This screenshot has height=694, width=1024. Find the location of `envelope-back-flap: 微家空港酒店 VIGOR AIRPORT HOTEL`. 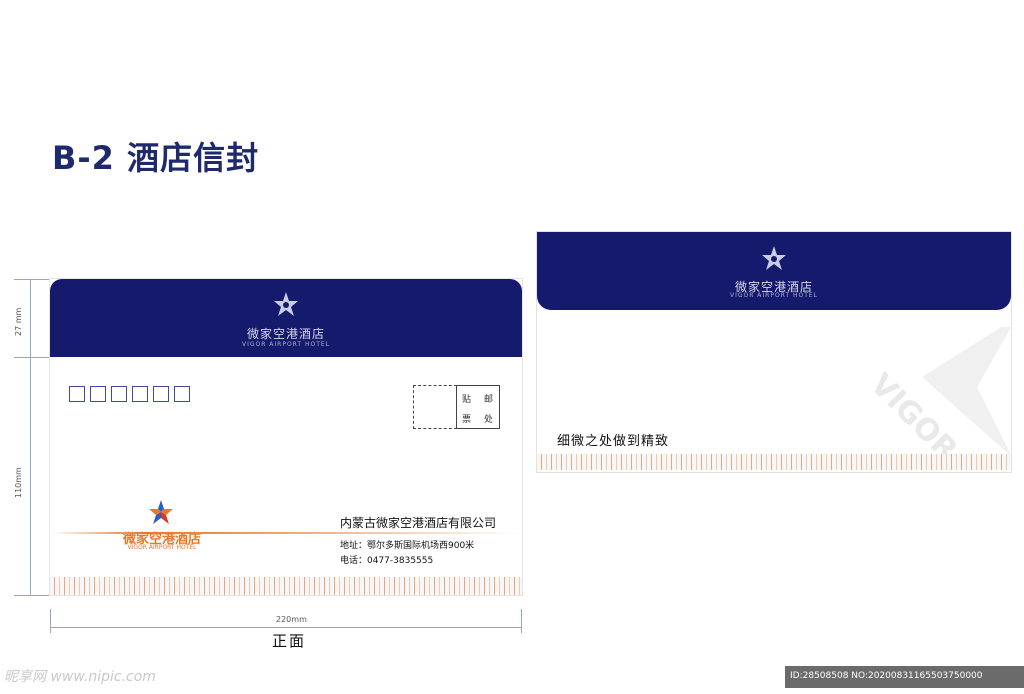

envelope-back-flap: 微家空港酒店 VIGOR AIRPORT HOTEL is located at coordinates (774, 271).